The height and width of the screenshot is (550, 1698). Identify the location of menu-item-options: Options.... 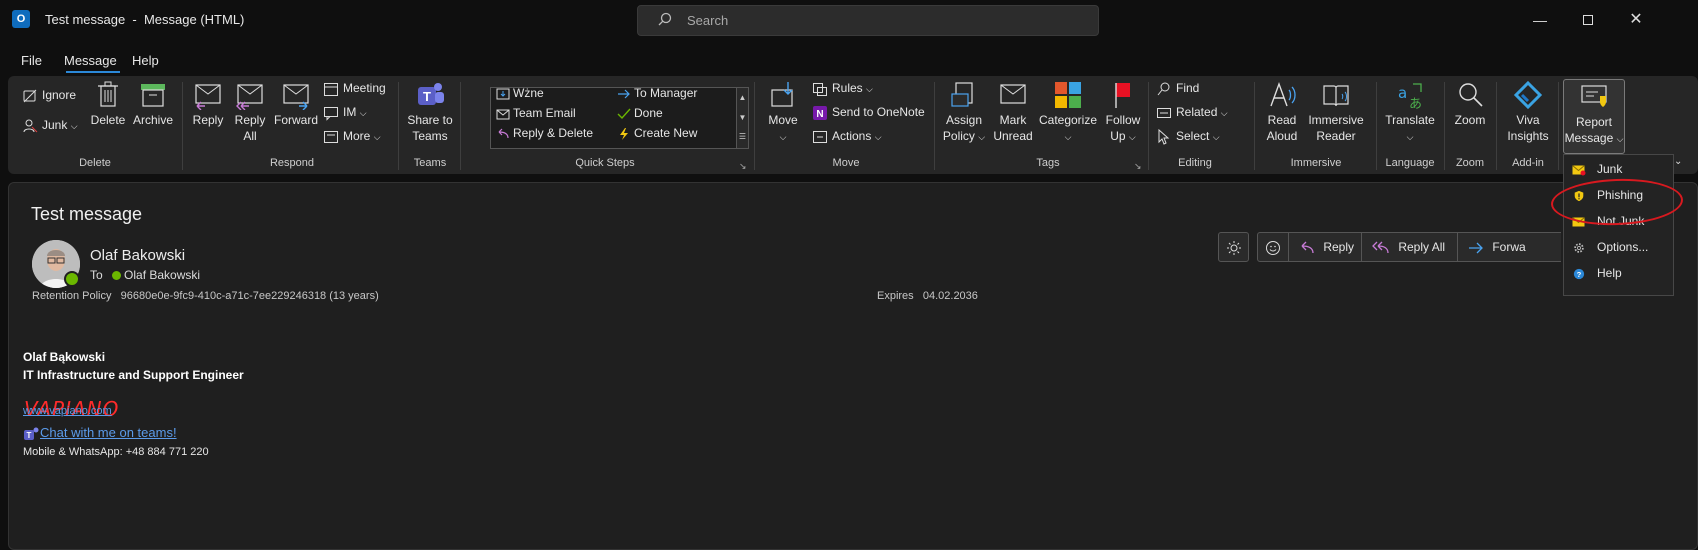
(1610, 247).